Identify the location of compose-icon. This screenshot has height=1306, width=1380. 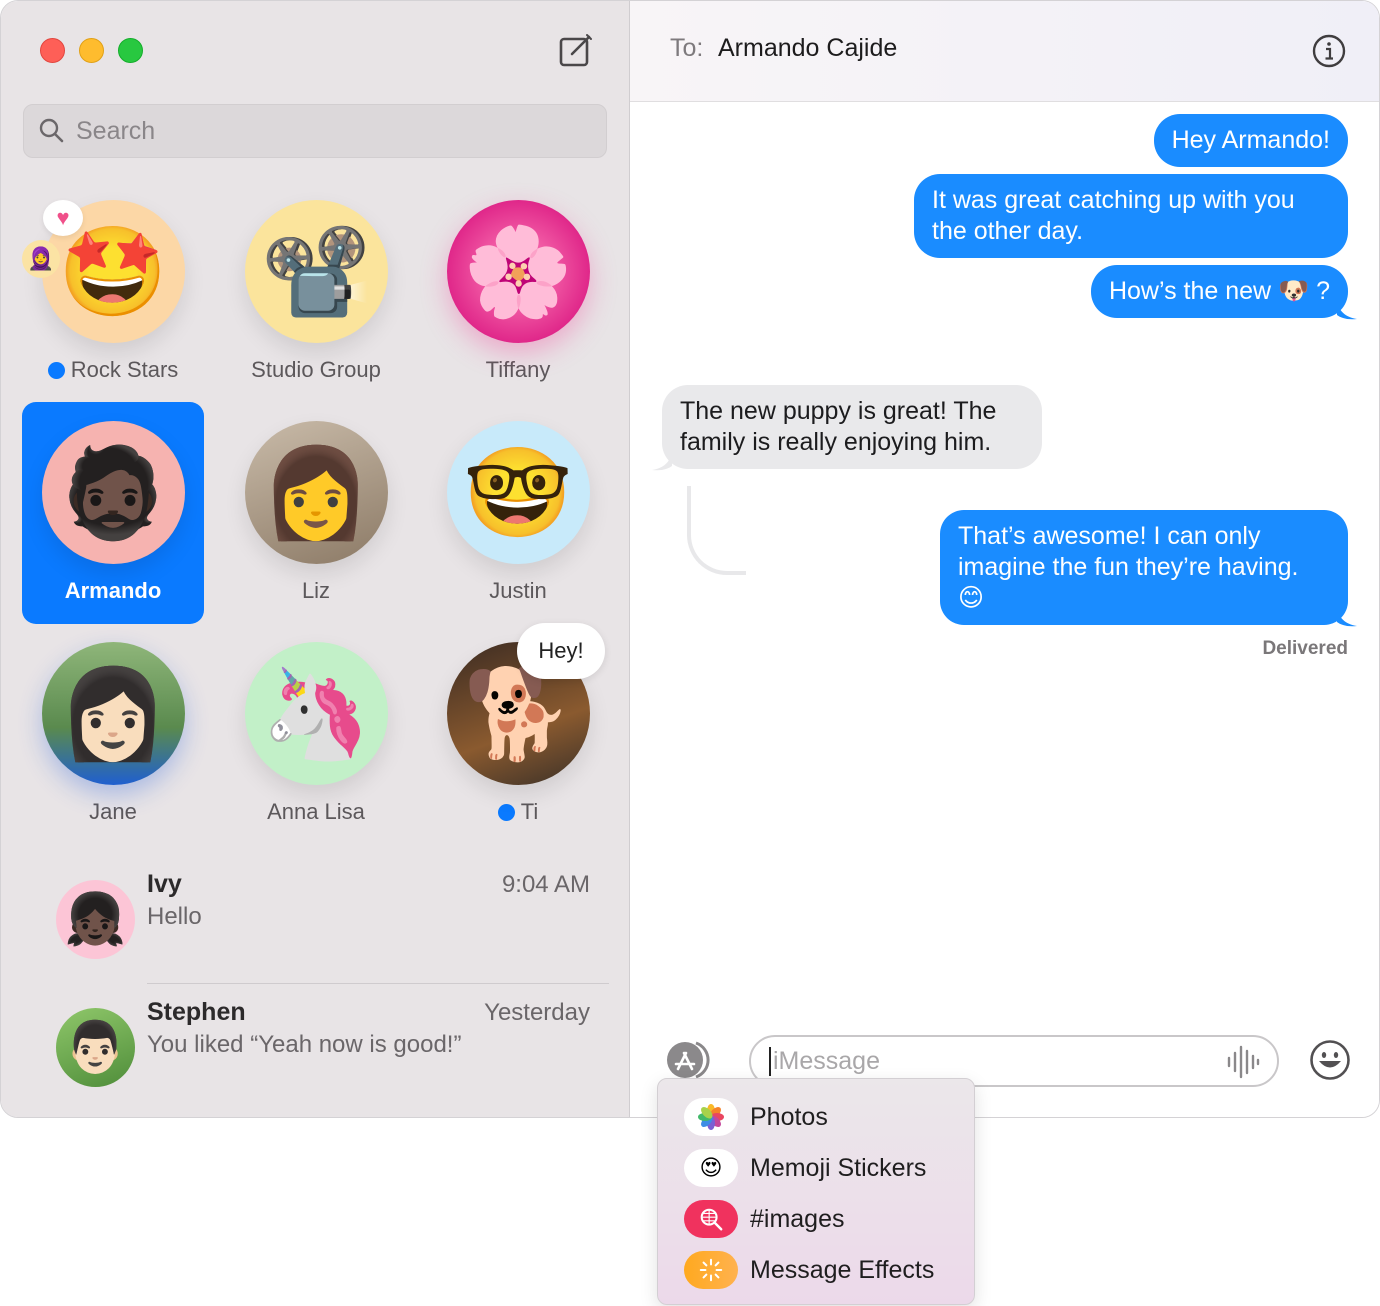
(575, 50).